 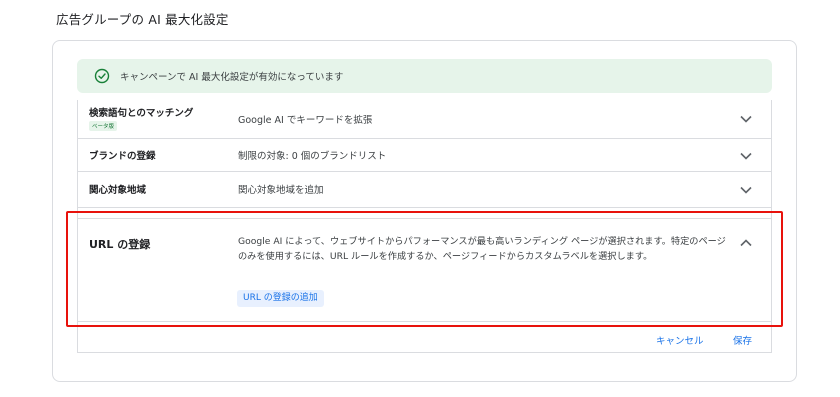 I want to click on beta-badge: ベータ版, so click(x=103, y=126).